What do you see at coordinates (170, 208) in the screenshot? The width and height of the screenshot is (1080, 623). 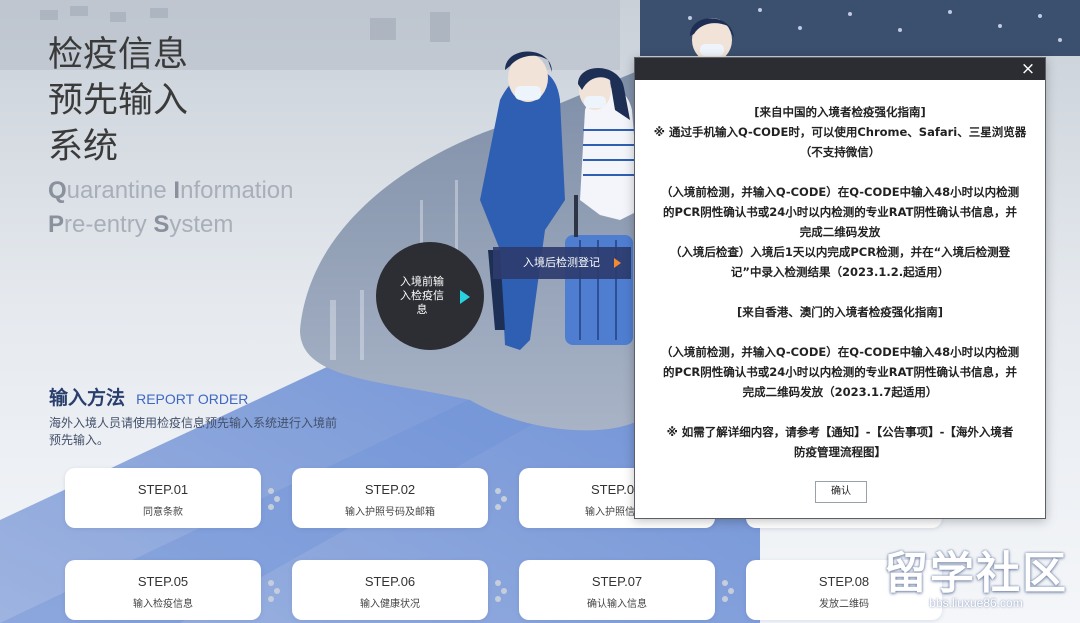 I see `hero-title-en: Quarantine Information Pre-entry System` at bounding box center [170, 208].